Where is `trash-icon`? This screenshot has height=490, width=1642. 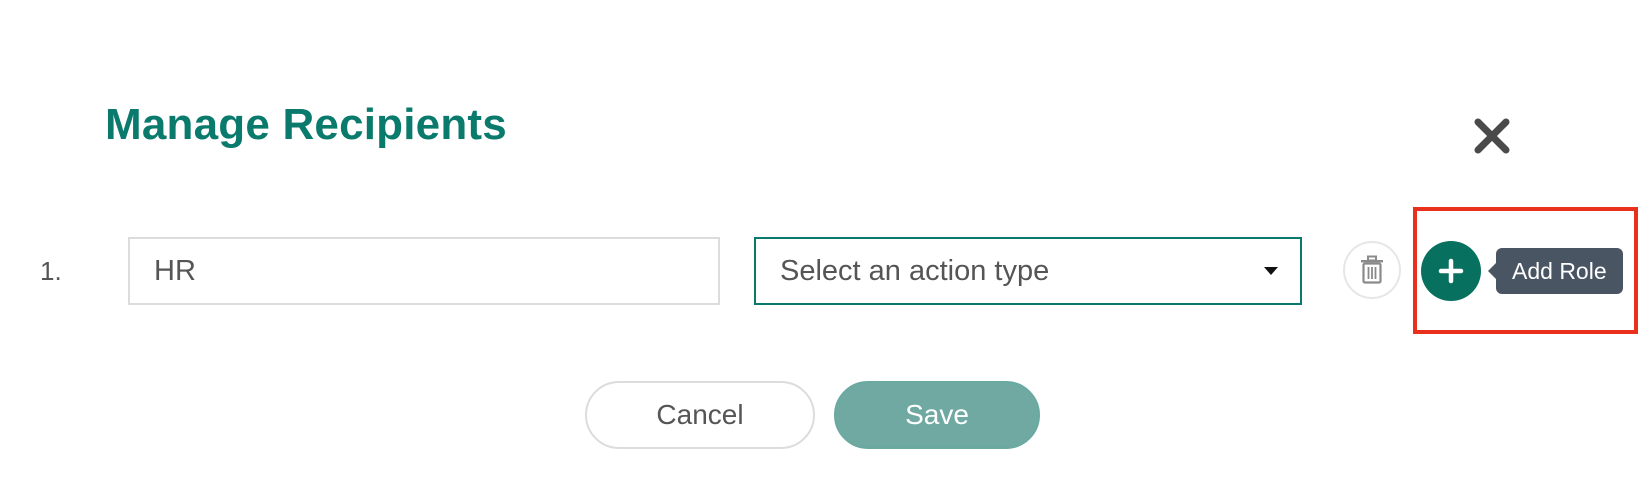
trash-icon is located at coordinates (1372, 269).